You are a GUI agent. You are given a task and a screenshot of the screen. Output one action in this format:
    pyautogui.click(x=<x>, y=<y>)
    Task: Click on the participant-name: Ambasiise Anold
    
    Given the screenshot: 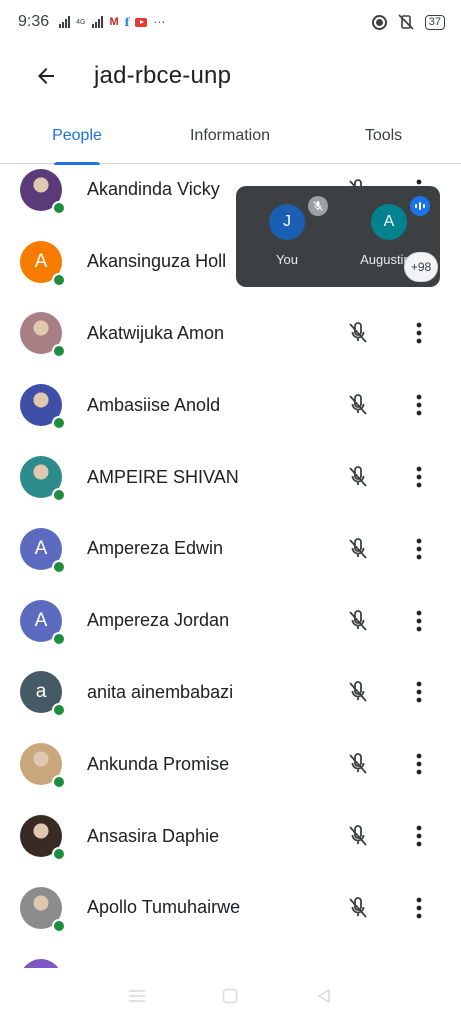 What is the action you would take?
    pyautogui.click(x=154, y=404)
    